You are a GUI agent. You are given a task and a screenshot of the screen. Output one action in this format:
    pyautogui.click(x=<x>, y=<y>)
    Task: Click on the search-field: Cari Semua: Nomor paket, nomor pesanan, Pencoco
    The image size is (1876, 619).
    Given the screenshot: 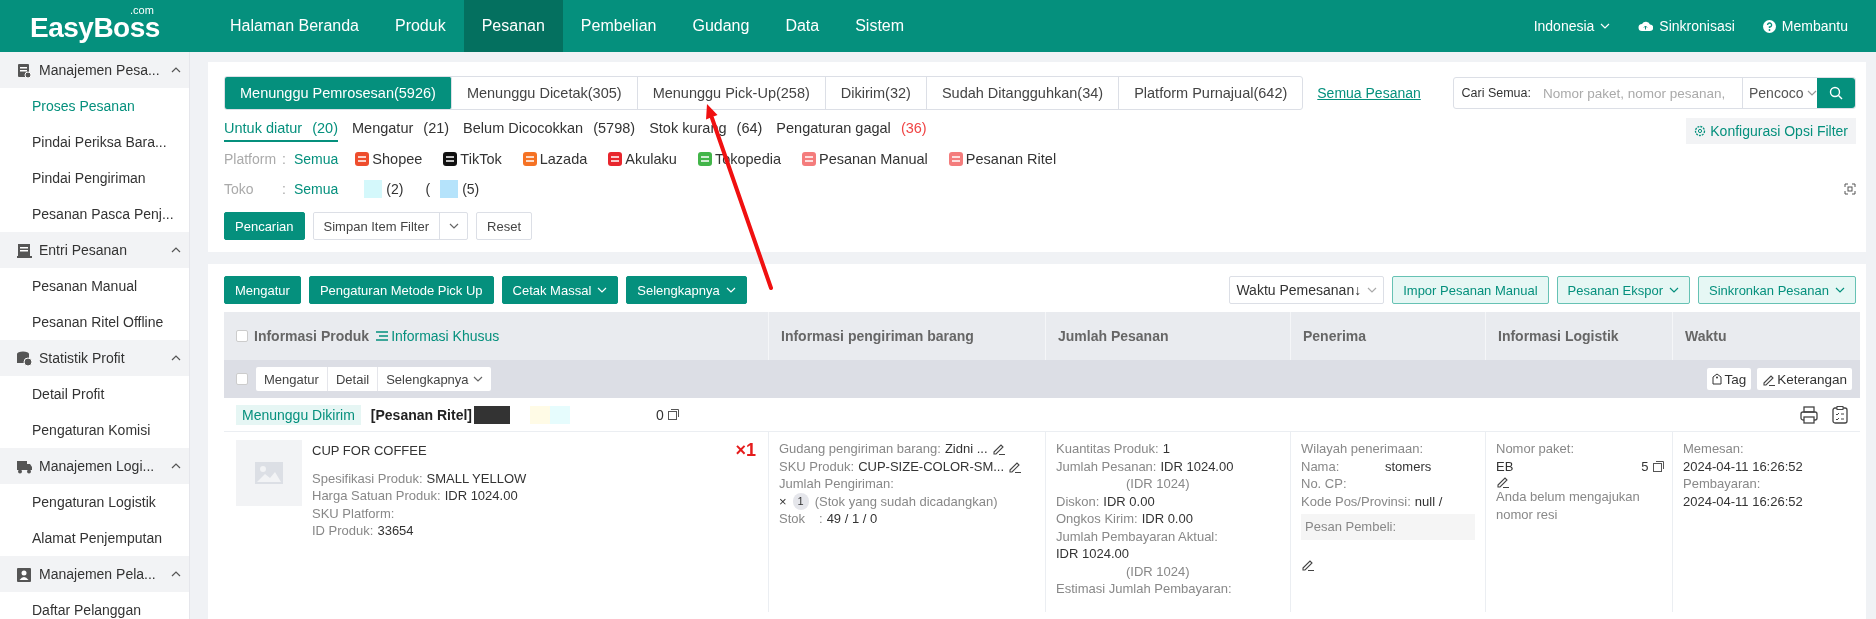 What is the action you would take?
    pyautogui.click(x=1654, y=93)
    